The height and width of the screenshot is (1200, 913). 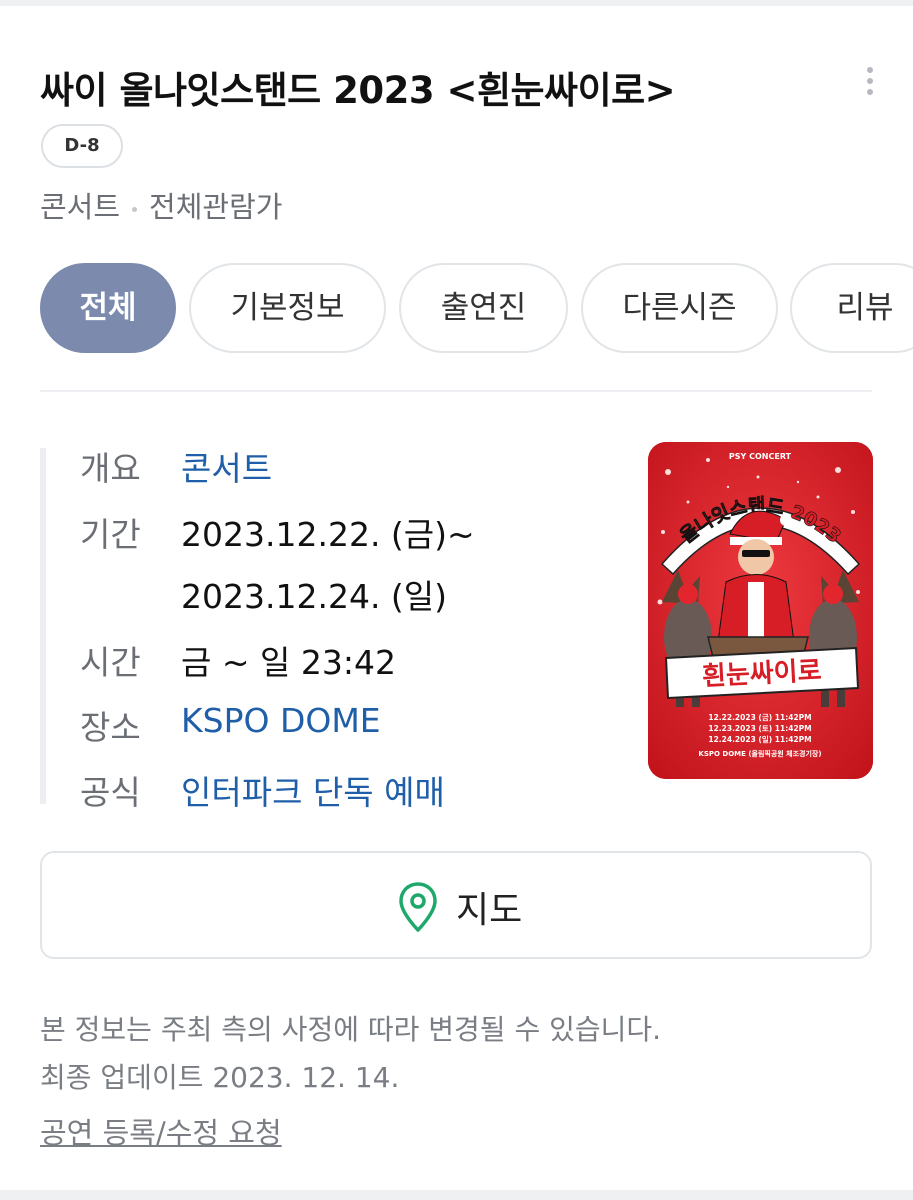 I want to click on poster-date-3: 12.24.2023 (일) 11:42PM, so click(x=759, y=739).